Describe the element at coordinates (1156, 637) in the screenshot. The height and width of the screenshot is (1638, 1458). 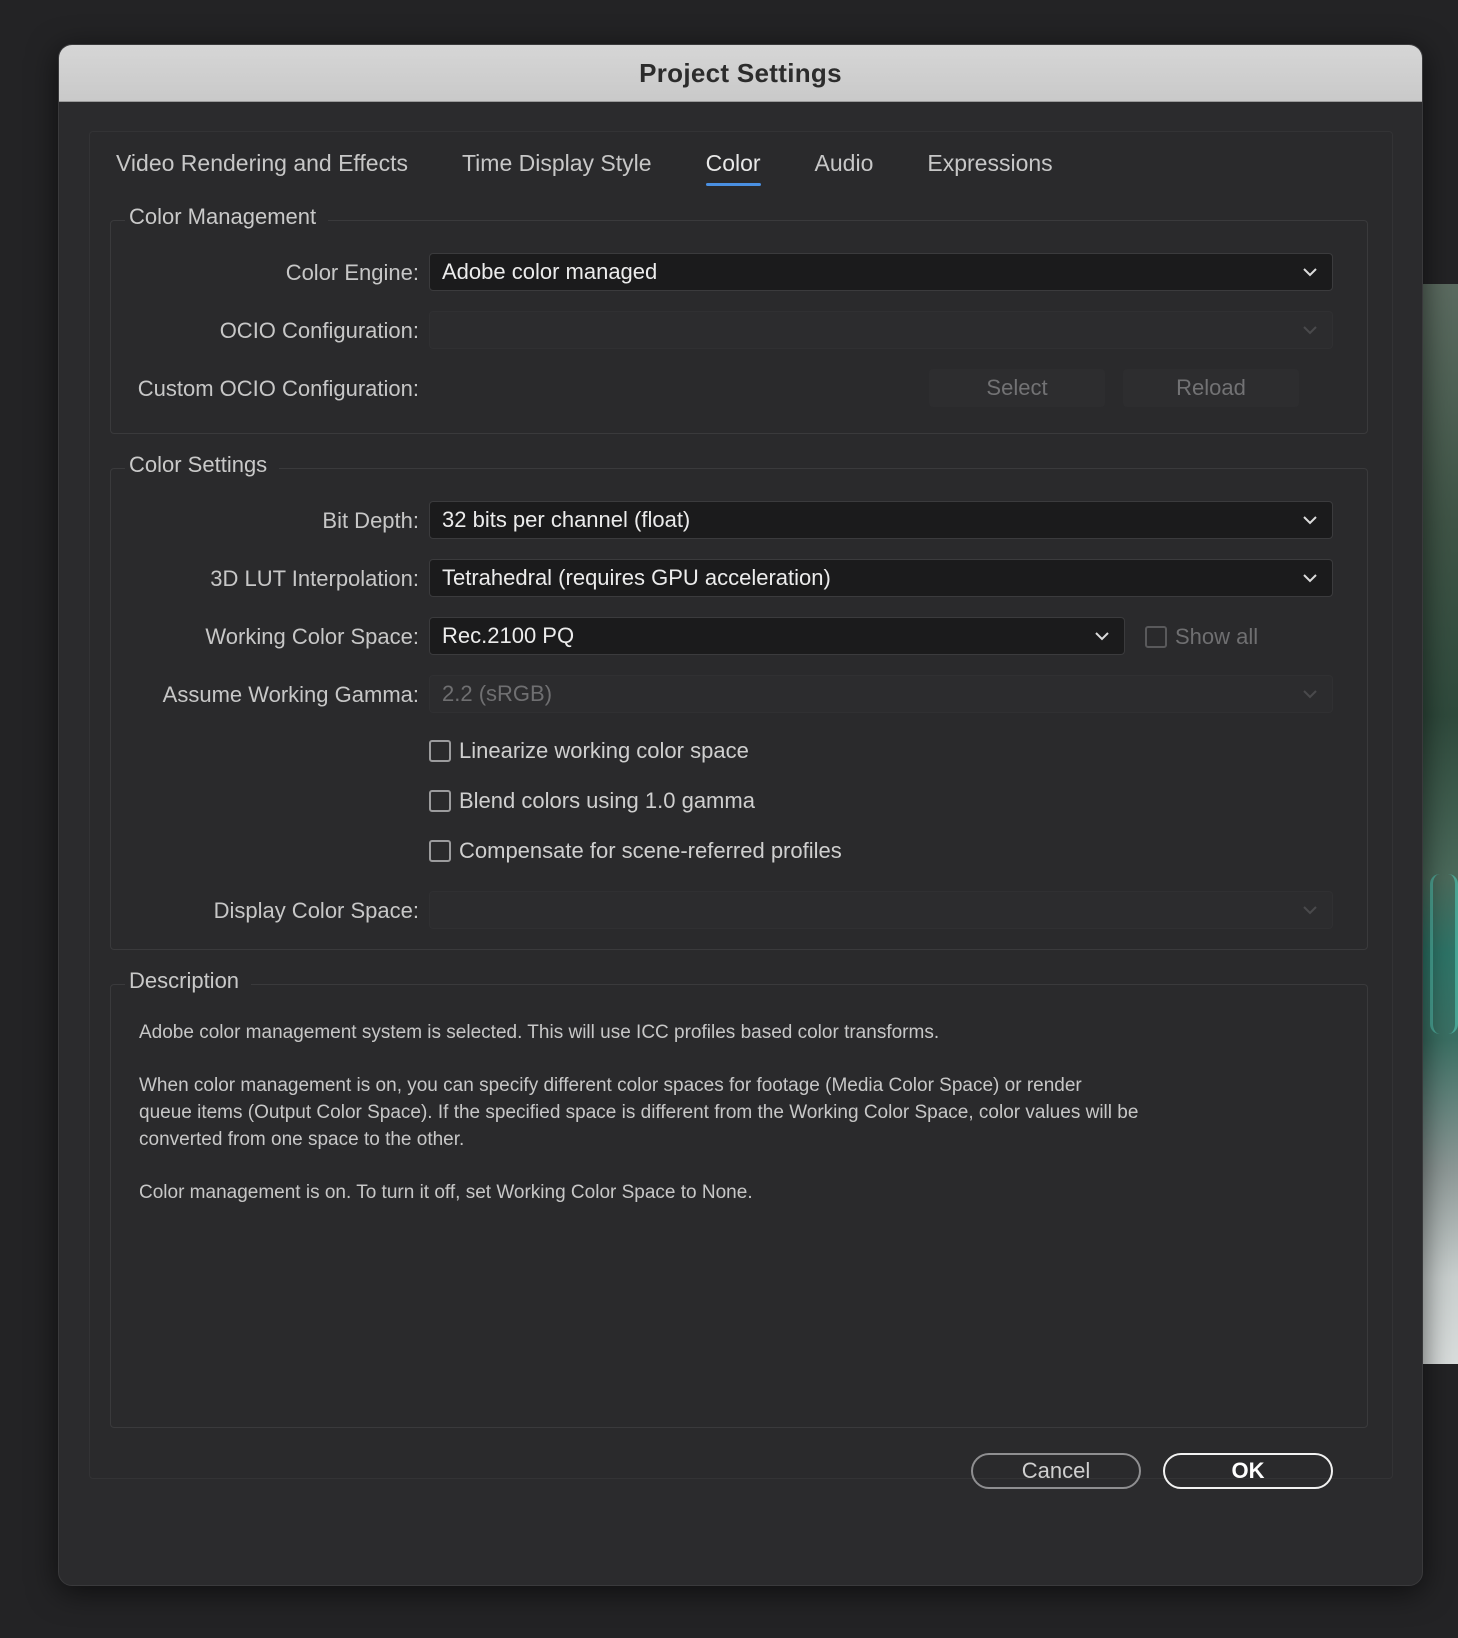
I see `show-all-box` at that location.